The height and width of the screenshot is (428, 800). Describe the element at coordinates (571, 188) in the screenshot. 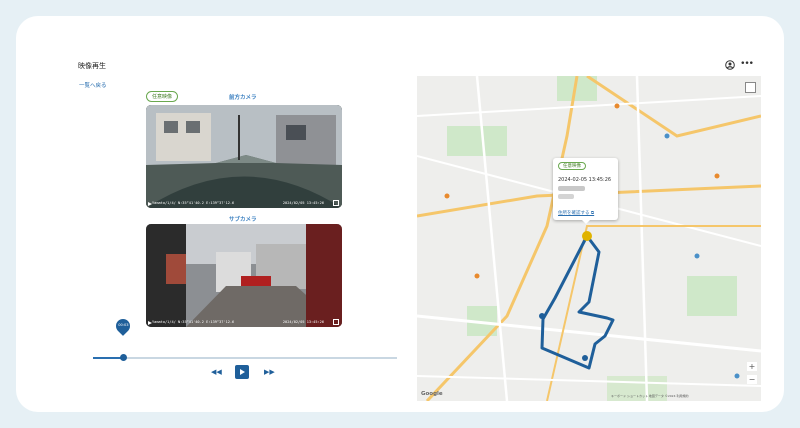

I see `popup-address-redacted` at that location.